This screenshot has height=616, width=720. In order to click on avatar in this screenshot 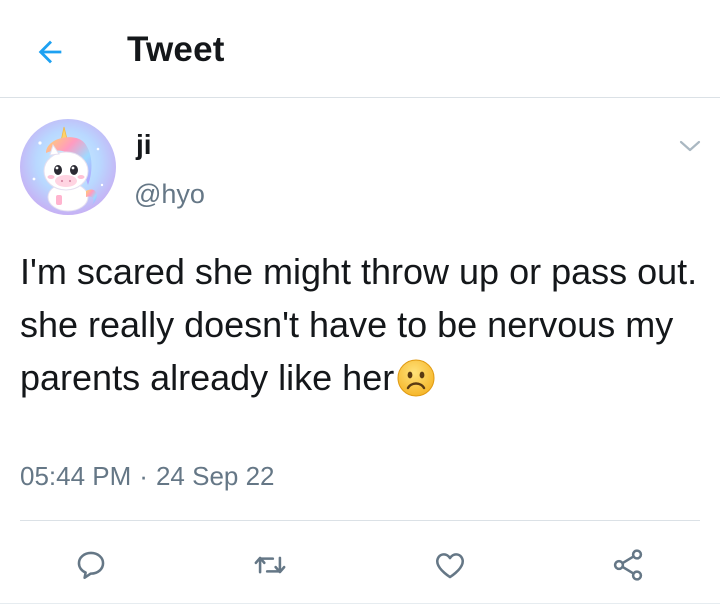, I will do `click(68, 167)`.